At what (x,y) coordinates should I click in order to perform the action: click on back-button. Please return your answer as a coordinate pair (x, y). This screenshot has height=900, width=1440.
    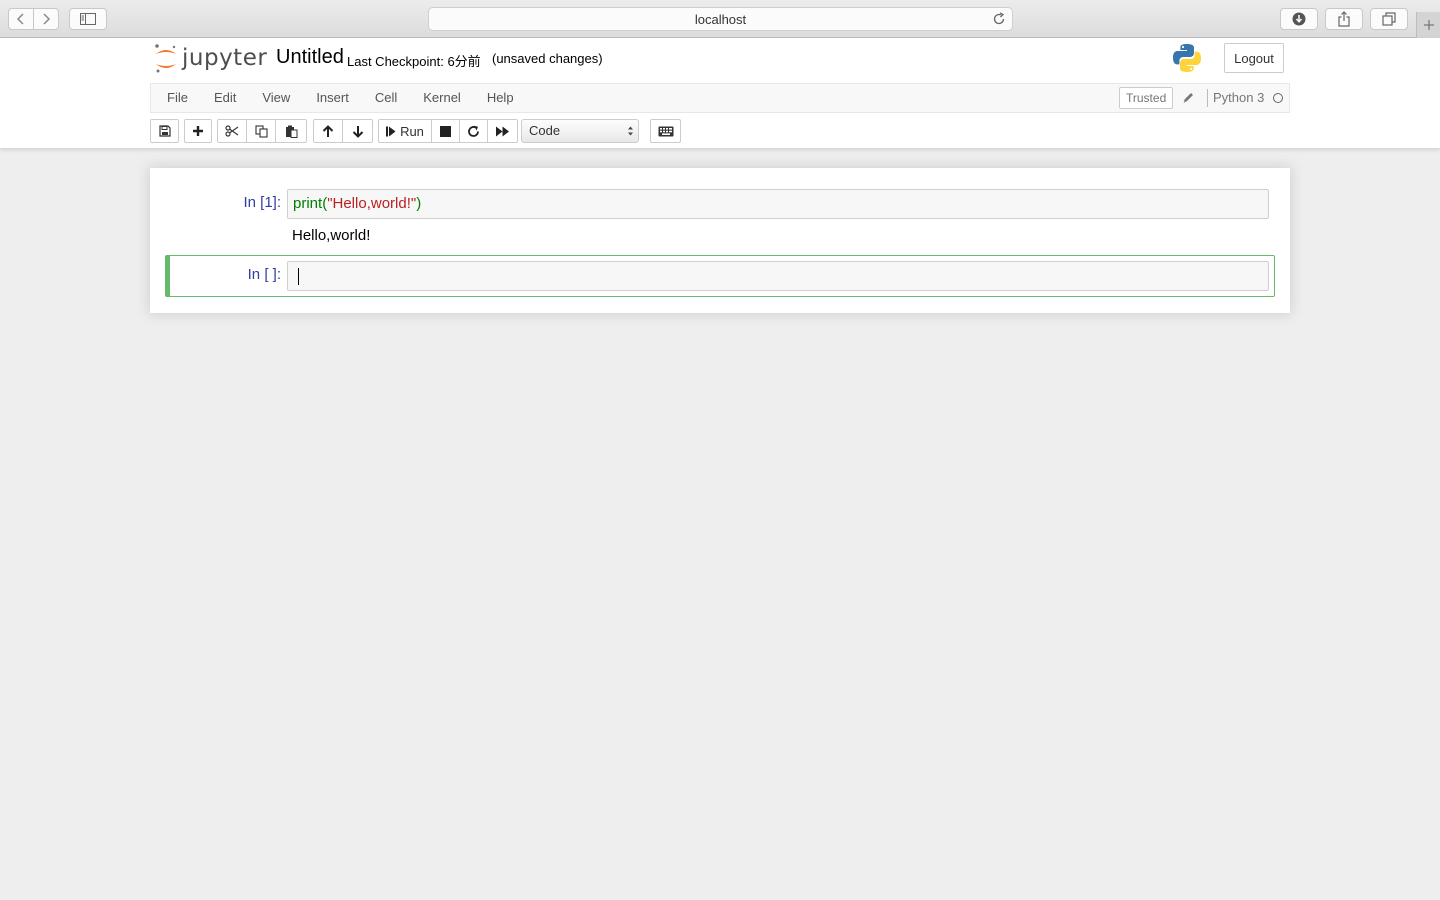
    Looking at the image, I should click on (21, 19).